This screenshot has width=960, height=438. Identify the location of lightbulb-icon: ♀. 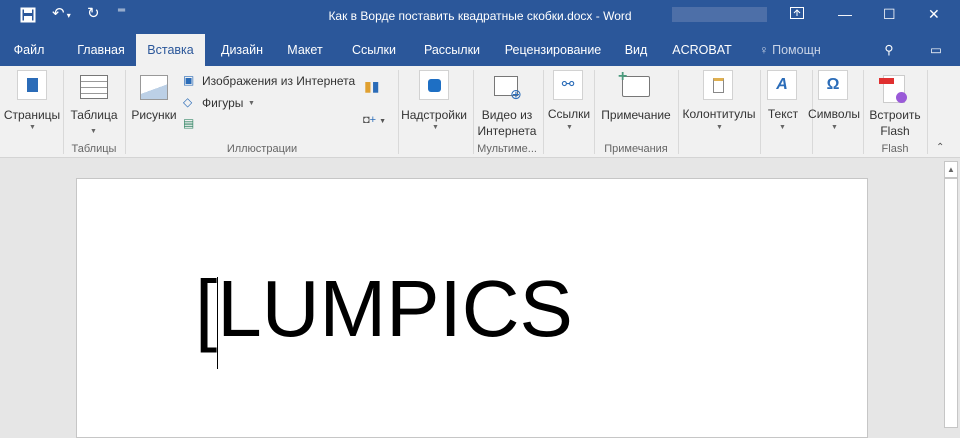
(764, 50).